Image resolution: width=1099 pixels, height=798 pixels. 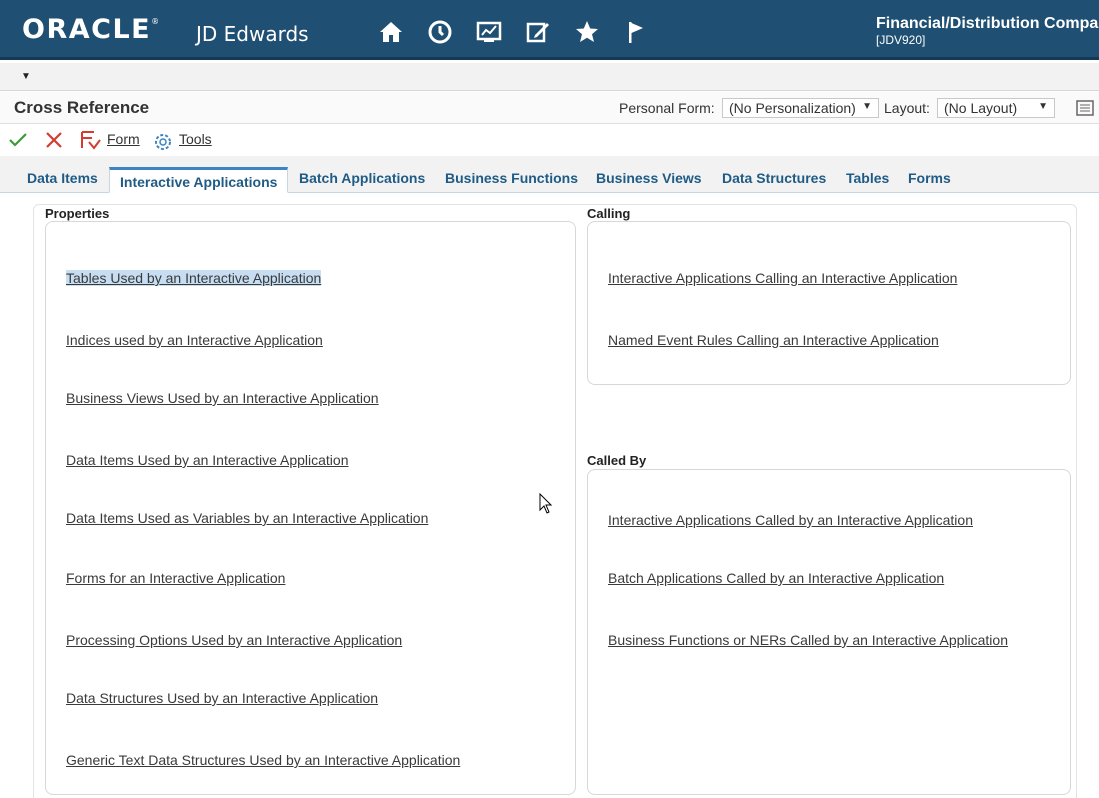 What do you see at coordinates (667, 108) in the screenshot?
I see `personal-form-label: Personal Form:` at bounding box center [667, 108].